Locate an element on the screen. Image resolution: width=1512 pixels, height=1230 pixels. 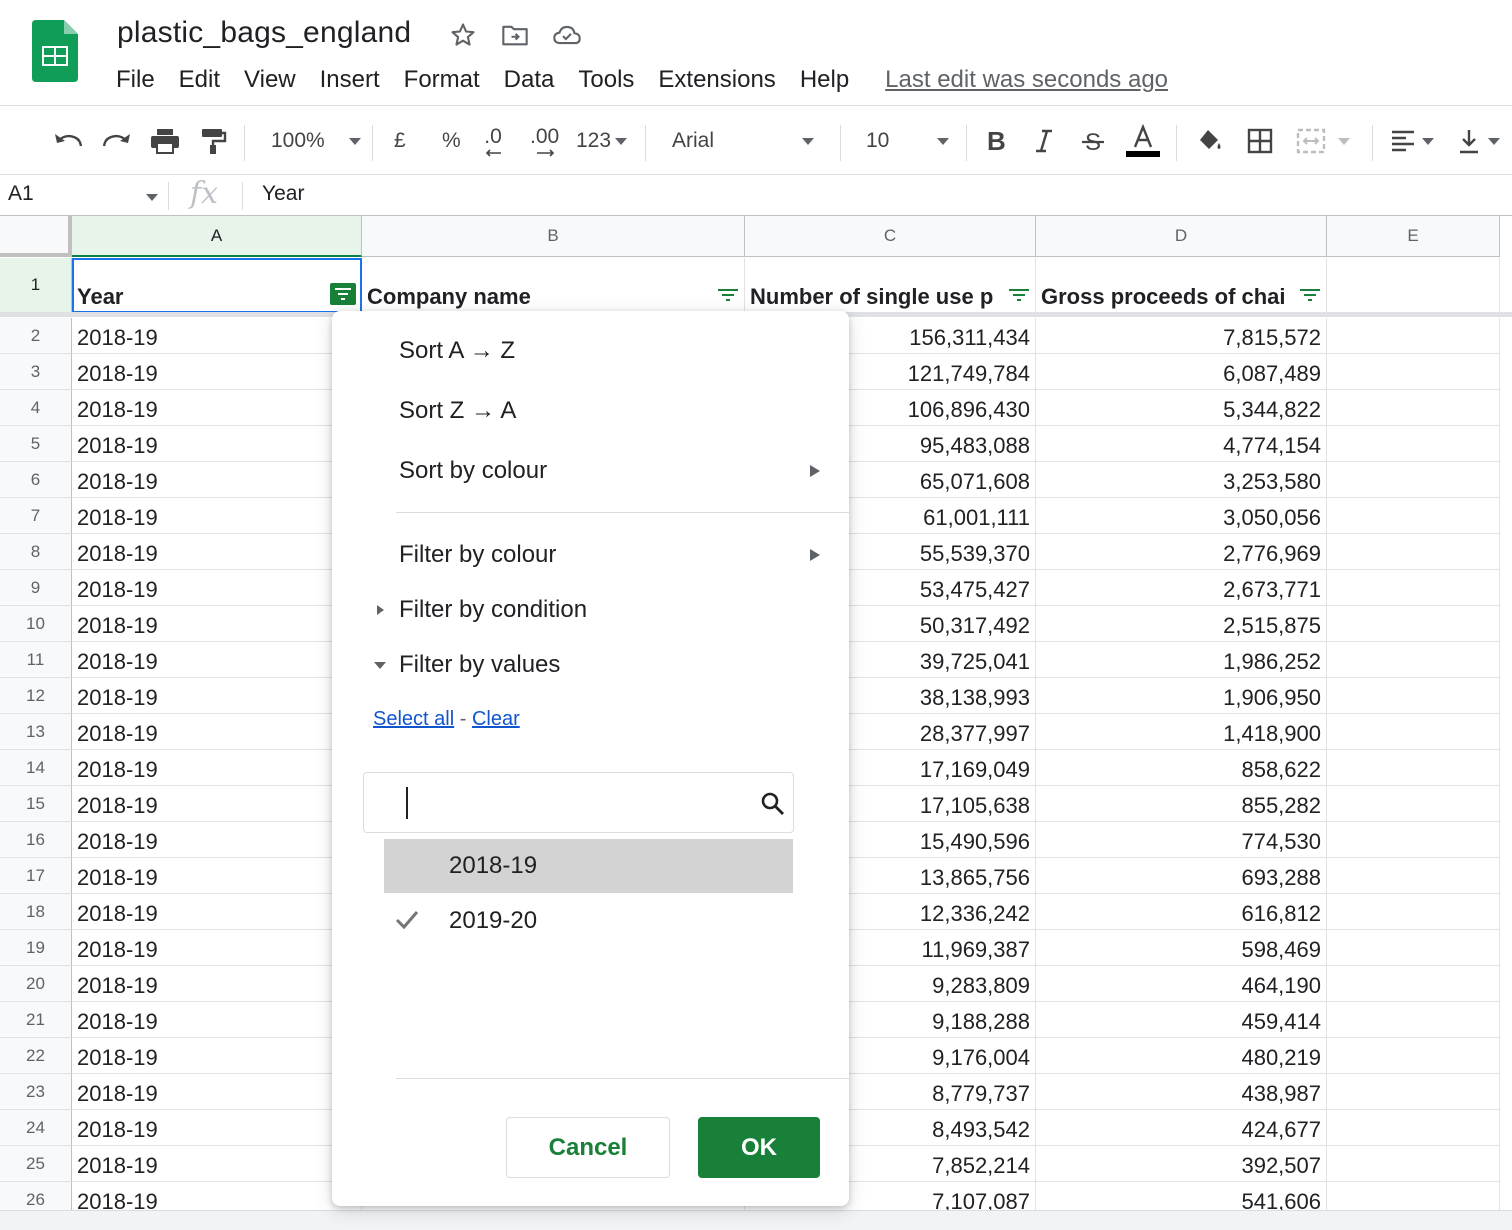
clear-link: Clear is located at coordinates (496, 719).